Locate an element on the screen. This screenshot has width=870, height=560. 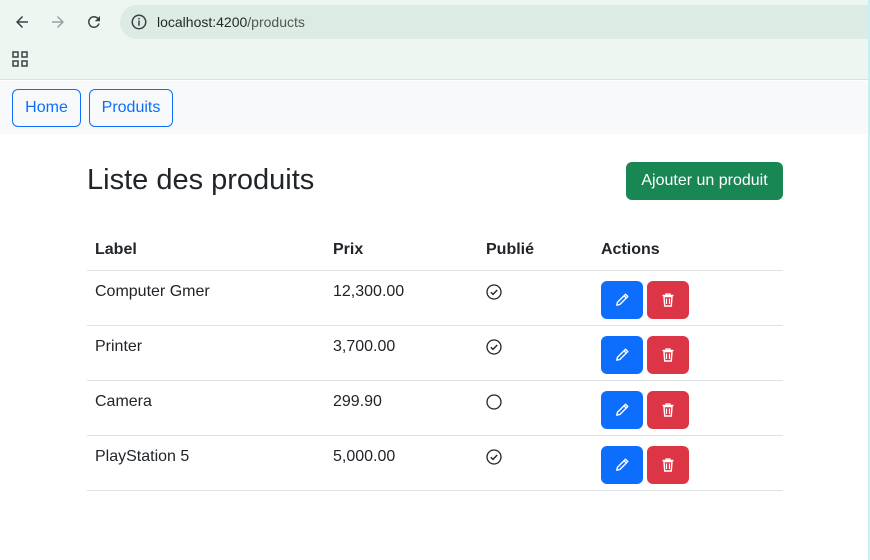
table-row: Computer Gmer 12,300.00 is located at coordinates (435, 298).